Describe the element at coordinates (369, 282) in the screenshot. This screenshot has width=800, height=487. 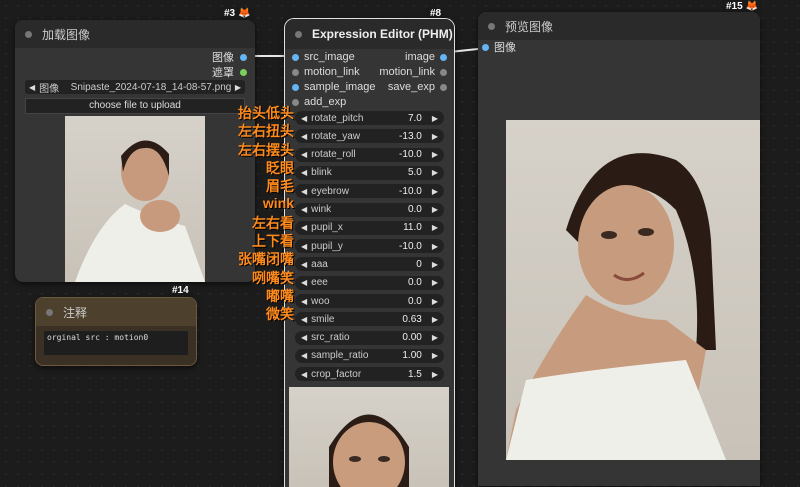
I see `widget-eee: ◀ eee 0.0 ▶` at that location.